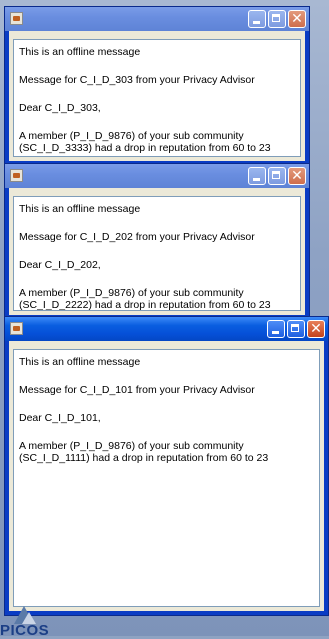 This screenshot has height=639, width=329. What do you see at coordinates (60, 108) in the screenshot?
I see `message-line: Dear C_I_D_303,` at bounding box center [60, 108].